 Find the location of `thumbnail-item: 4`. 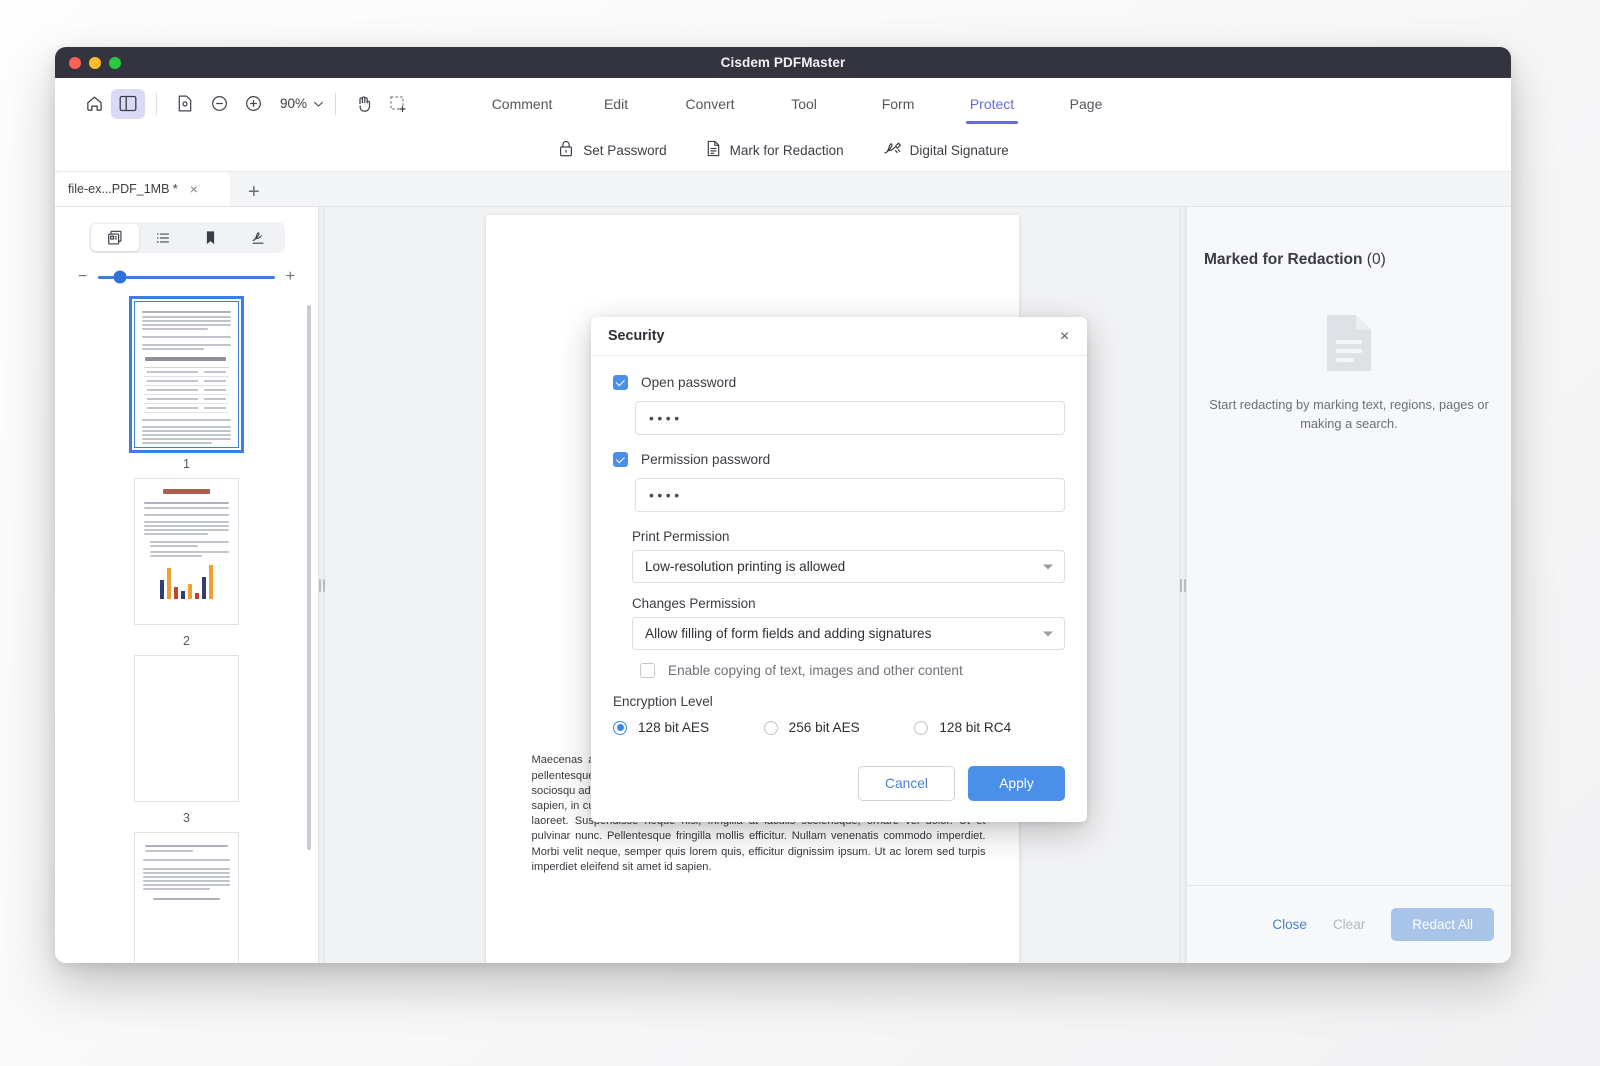

thumbnail-item: 4 is located at coordinates (186, 897).